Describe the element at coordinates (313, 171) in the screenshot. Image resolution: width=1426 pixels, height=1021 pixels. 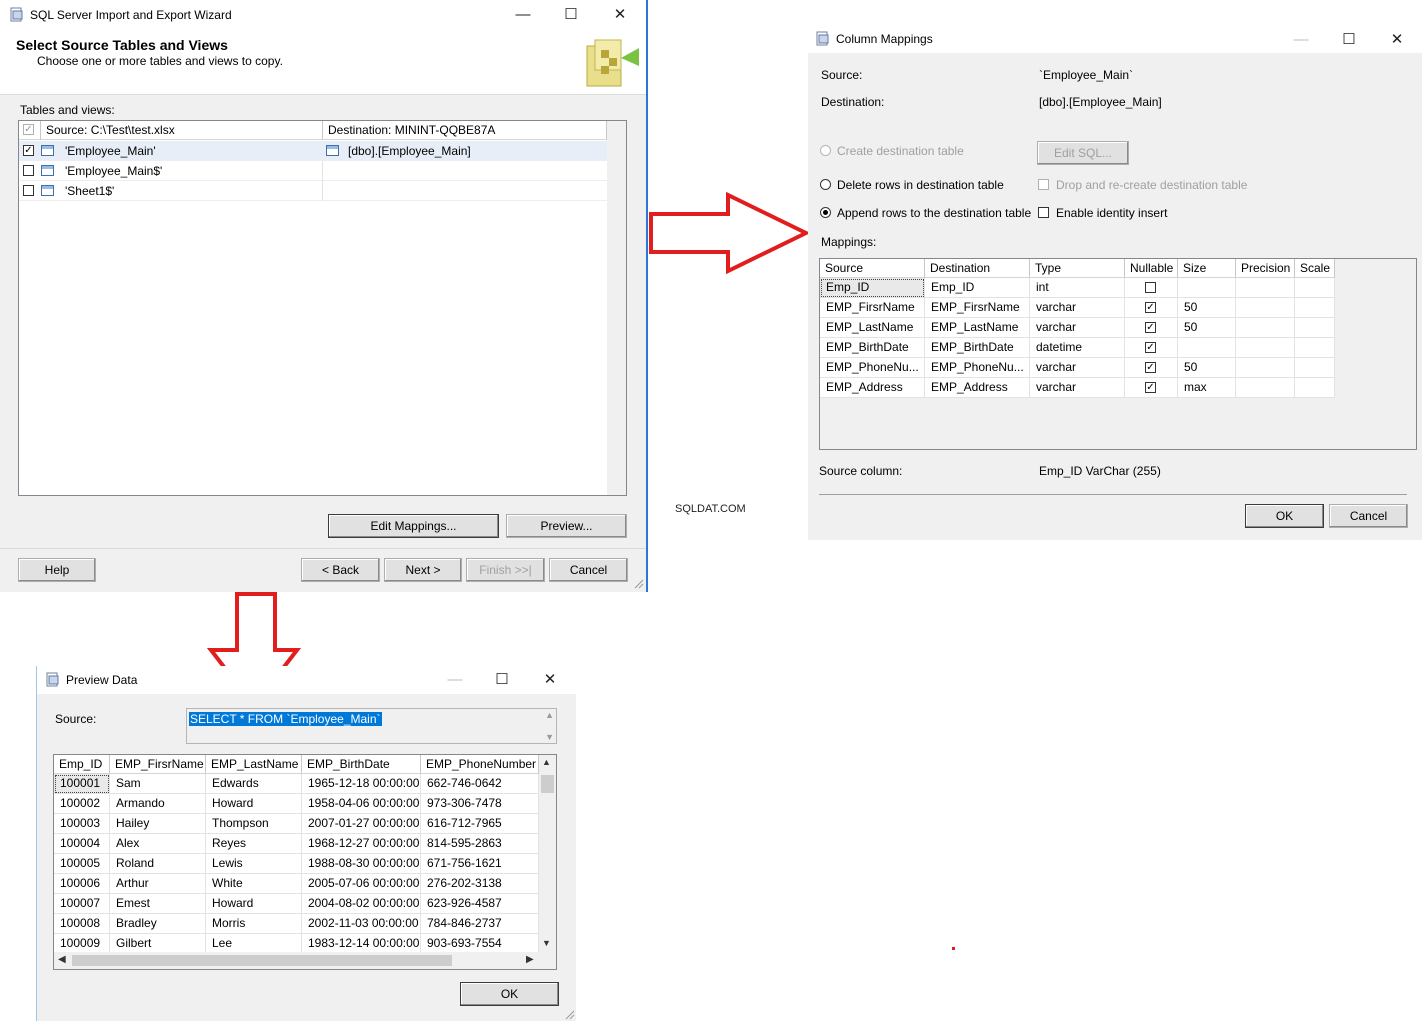
I see `table-row: 'Employee_Main$'` at that location.